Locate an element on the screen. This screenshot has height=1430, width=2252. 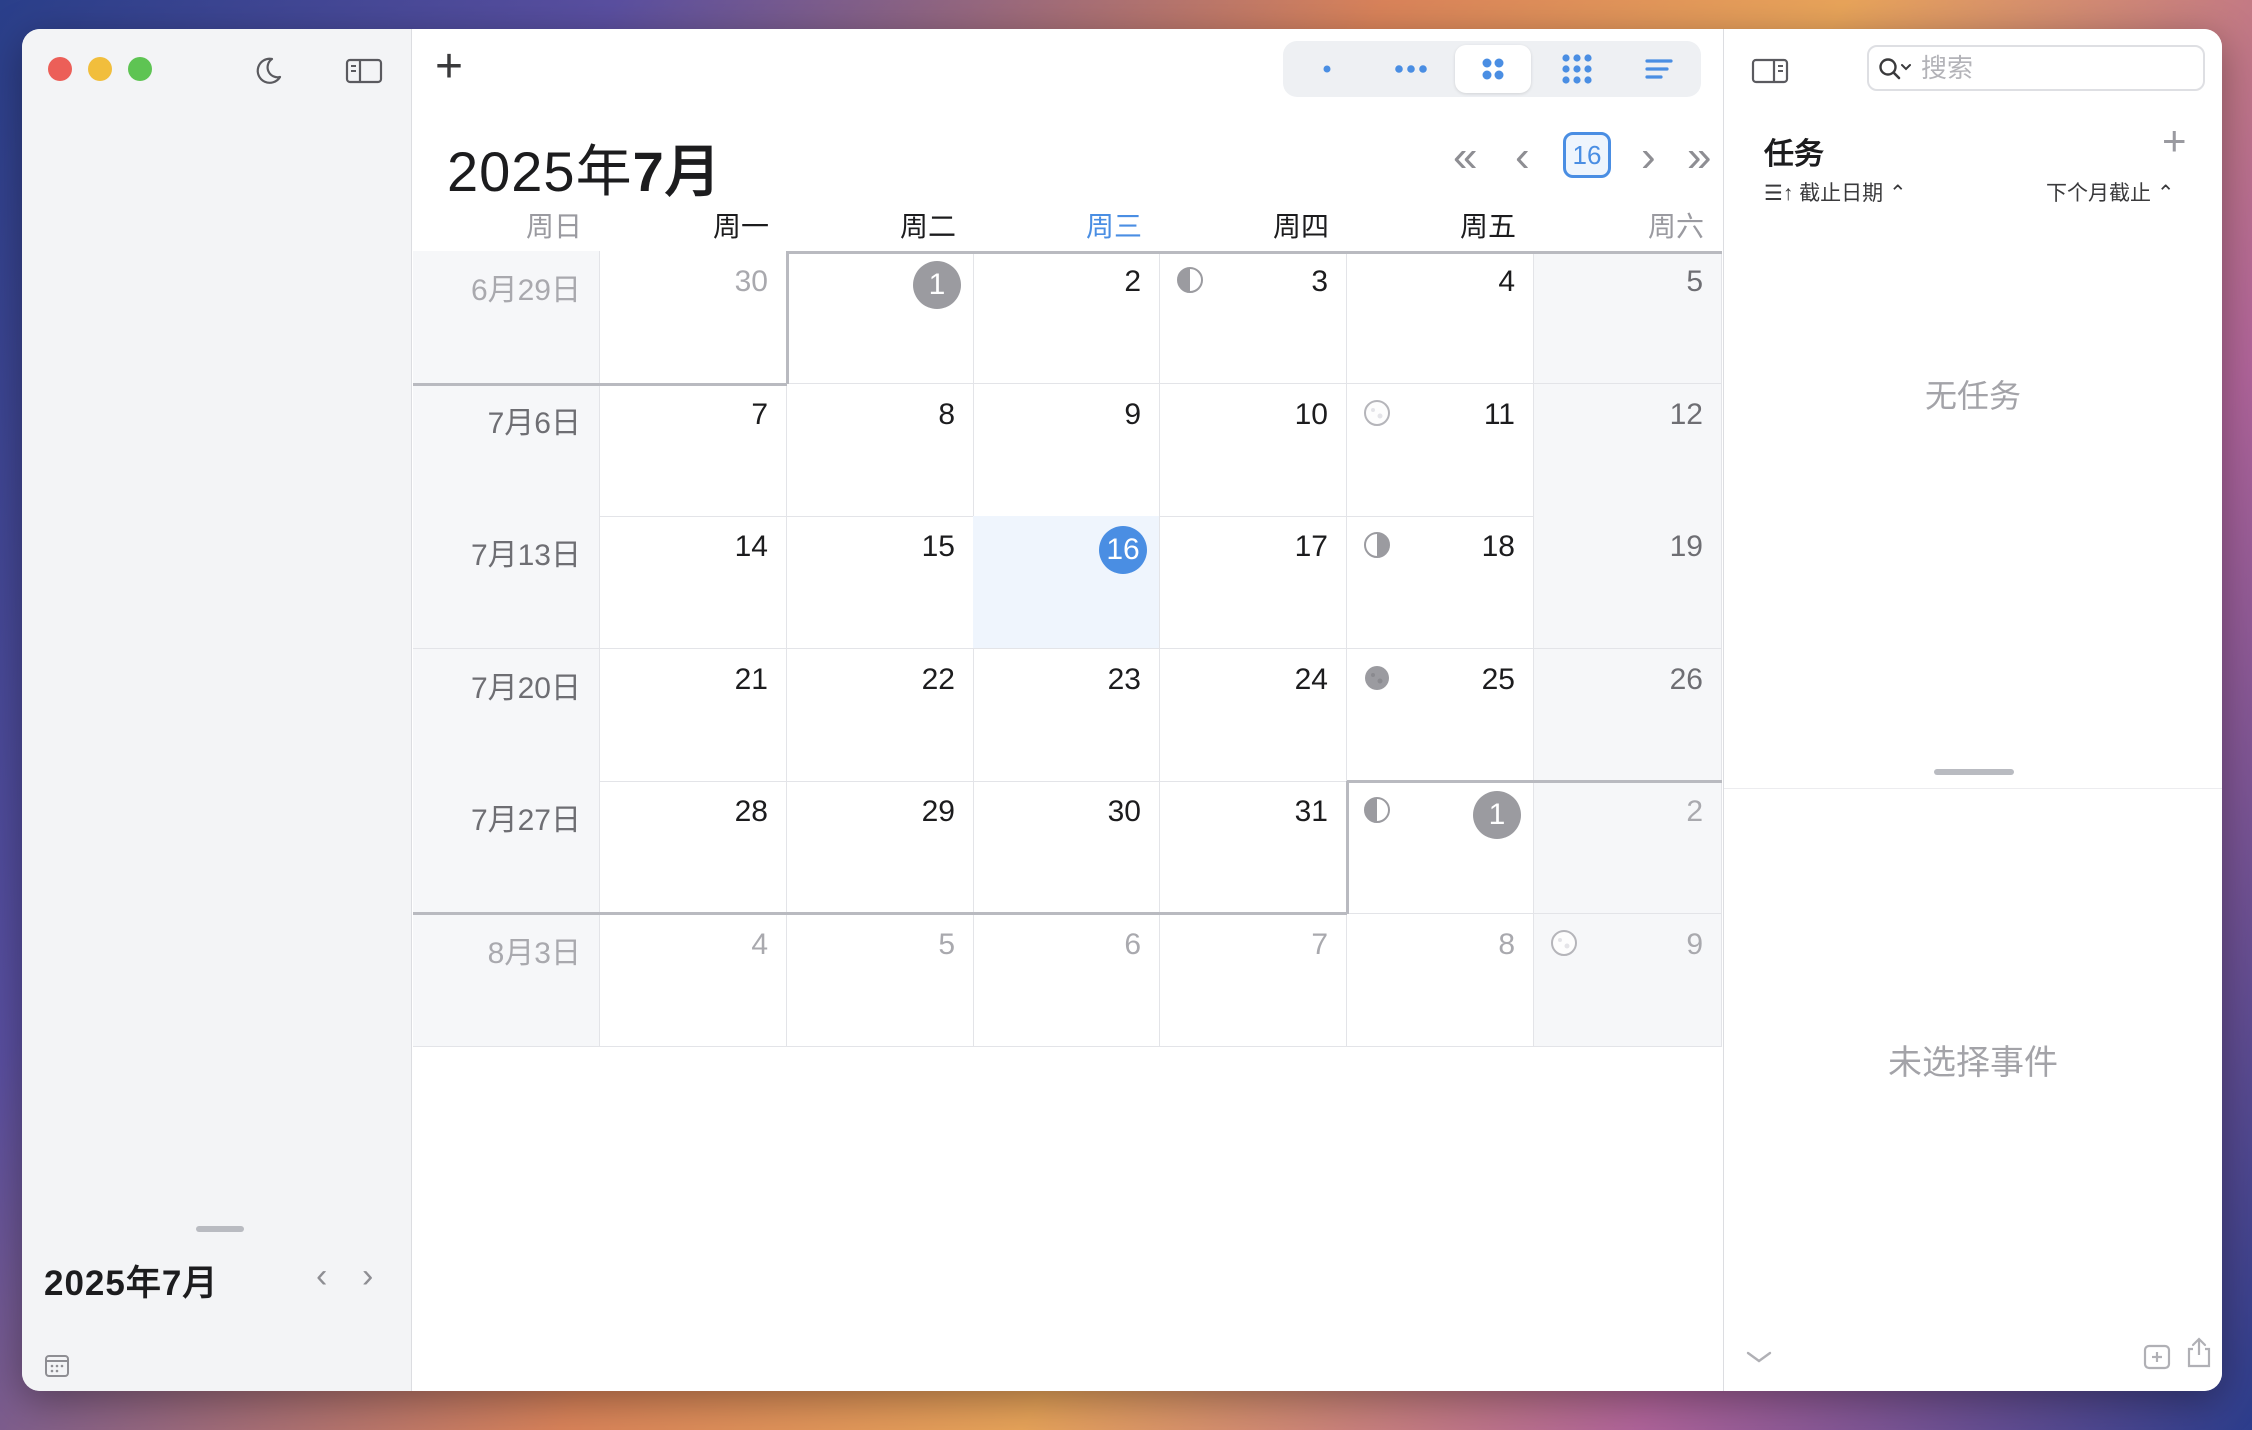
panel-resize-handle is located at coordinates (1974, 772).